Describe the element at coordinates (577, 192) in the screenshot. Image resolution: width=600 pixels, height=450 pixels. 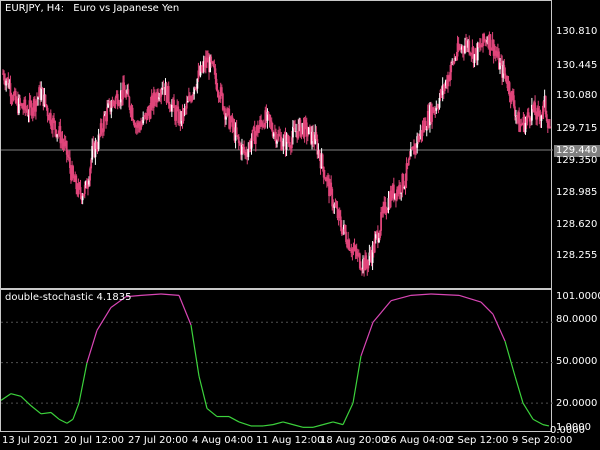
I see `price-axis-label: 128.985` at that location.